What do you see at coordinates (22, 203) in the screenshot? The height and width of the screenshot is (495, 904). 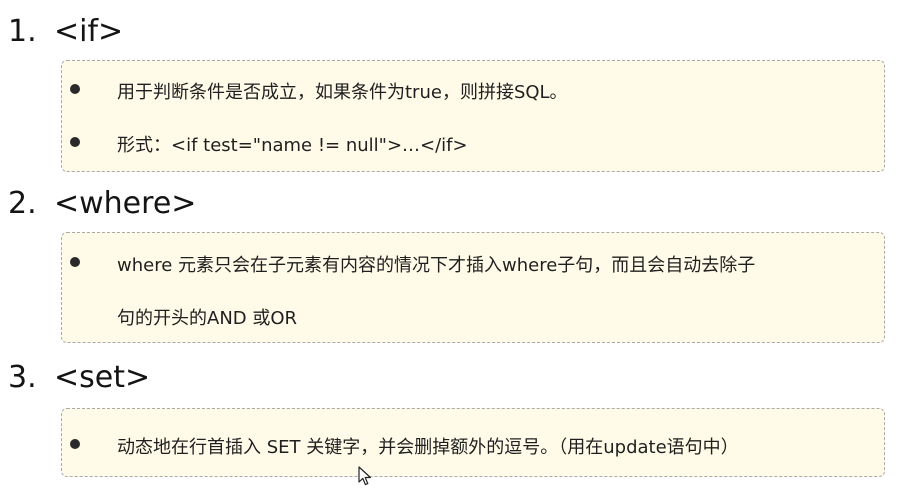 I see `section-2-number: 2.` at bounding box center [22, 203].